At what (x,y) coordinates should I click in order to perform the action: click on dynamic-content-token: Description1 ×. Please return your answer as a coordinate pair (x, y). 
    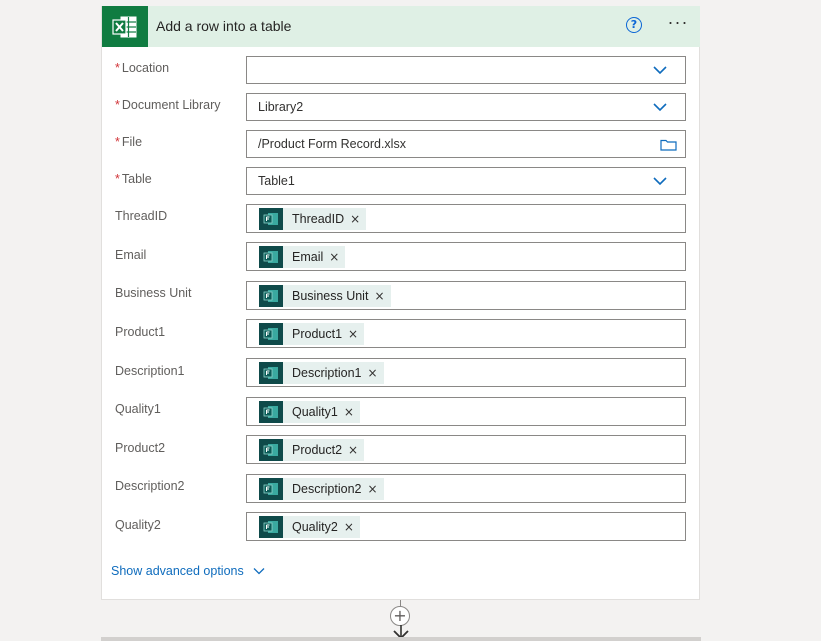
    Looking at the image, I should click on (321, 373).